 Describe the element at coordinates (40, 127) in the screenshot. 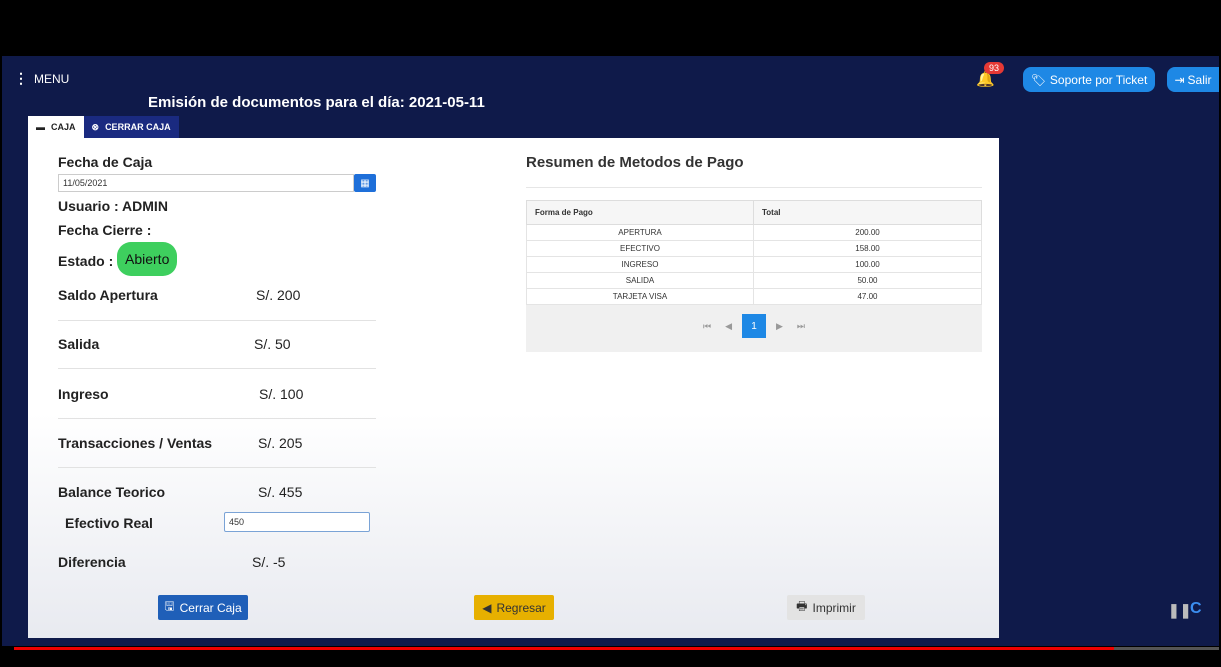

I see `card-icon: ▬` at that location.